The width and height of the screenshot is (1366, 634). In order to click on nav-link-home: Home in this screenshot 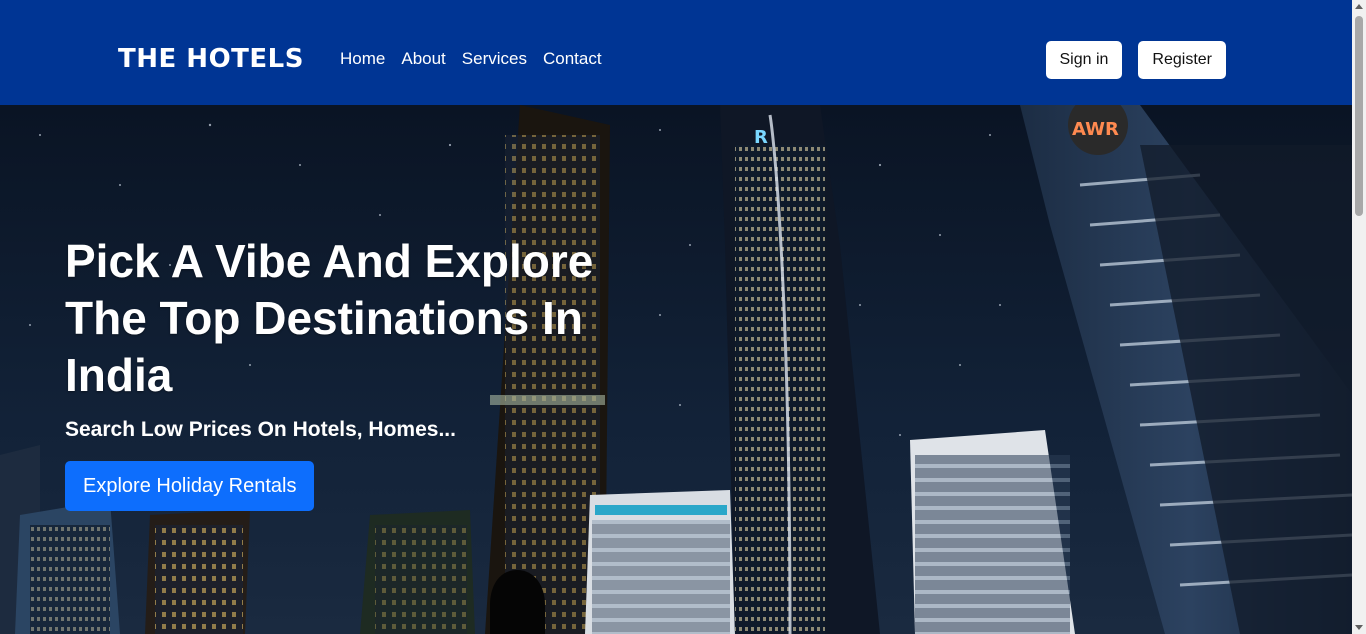, I will do `click(362, 59)`.